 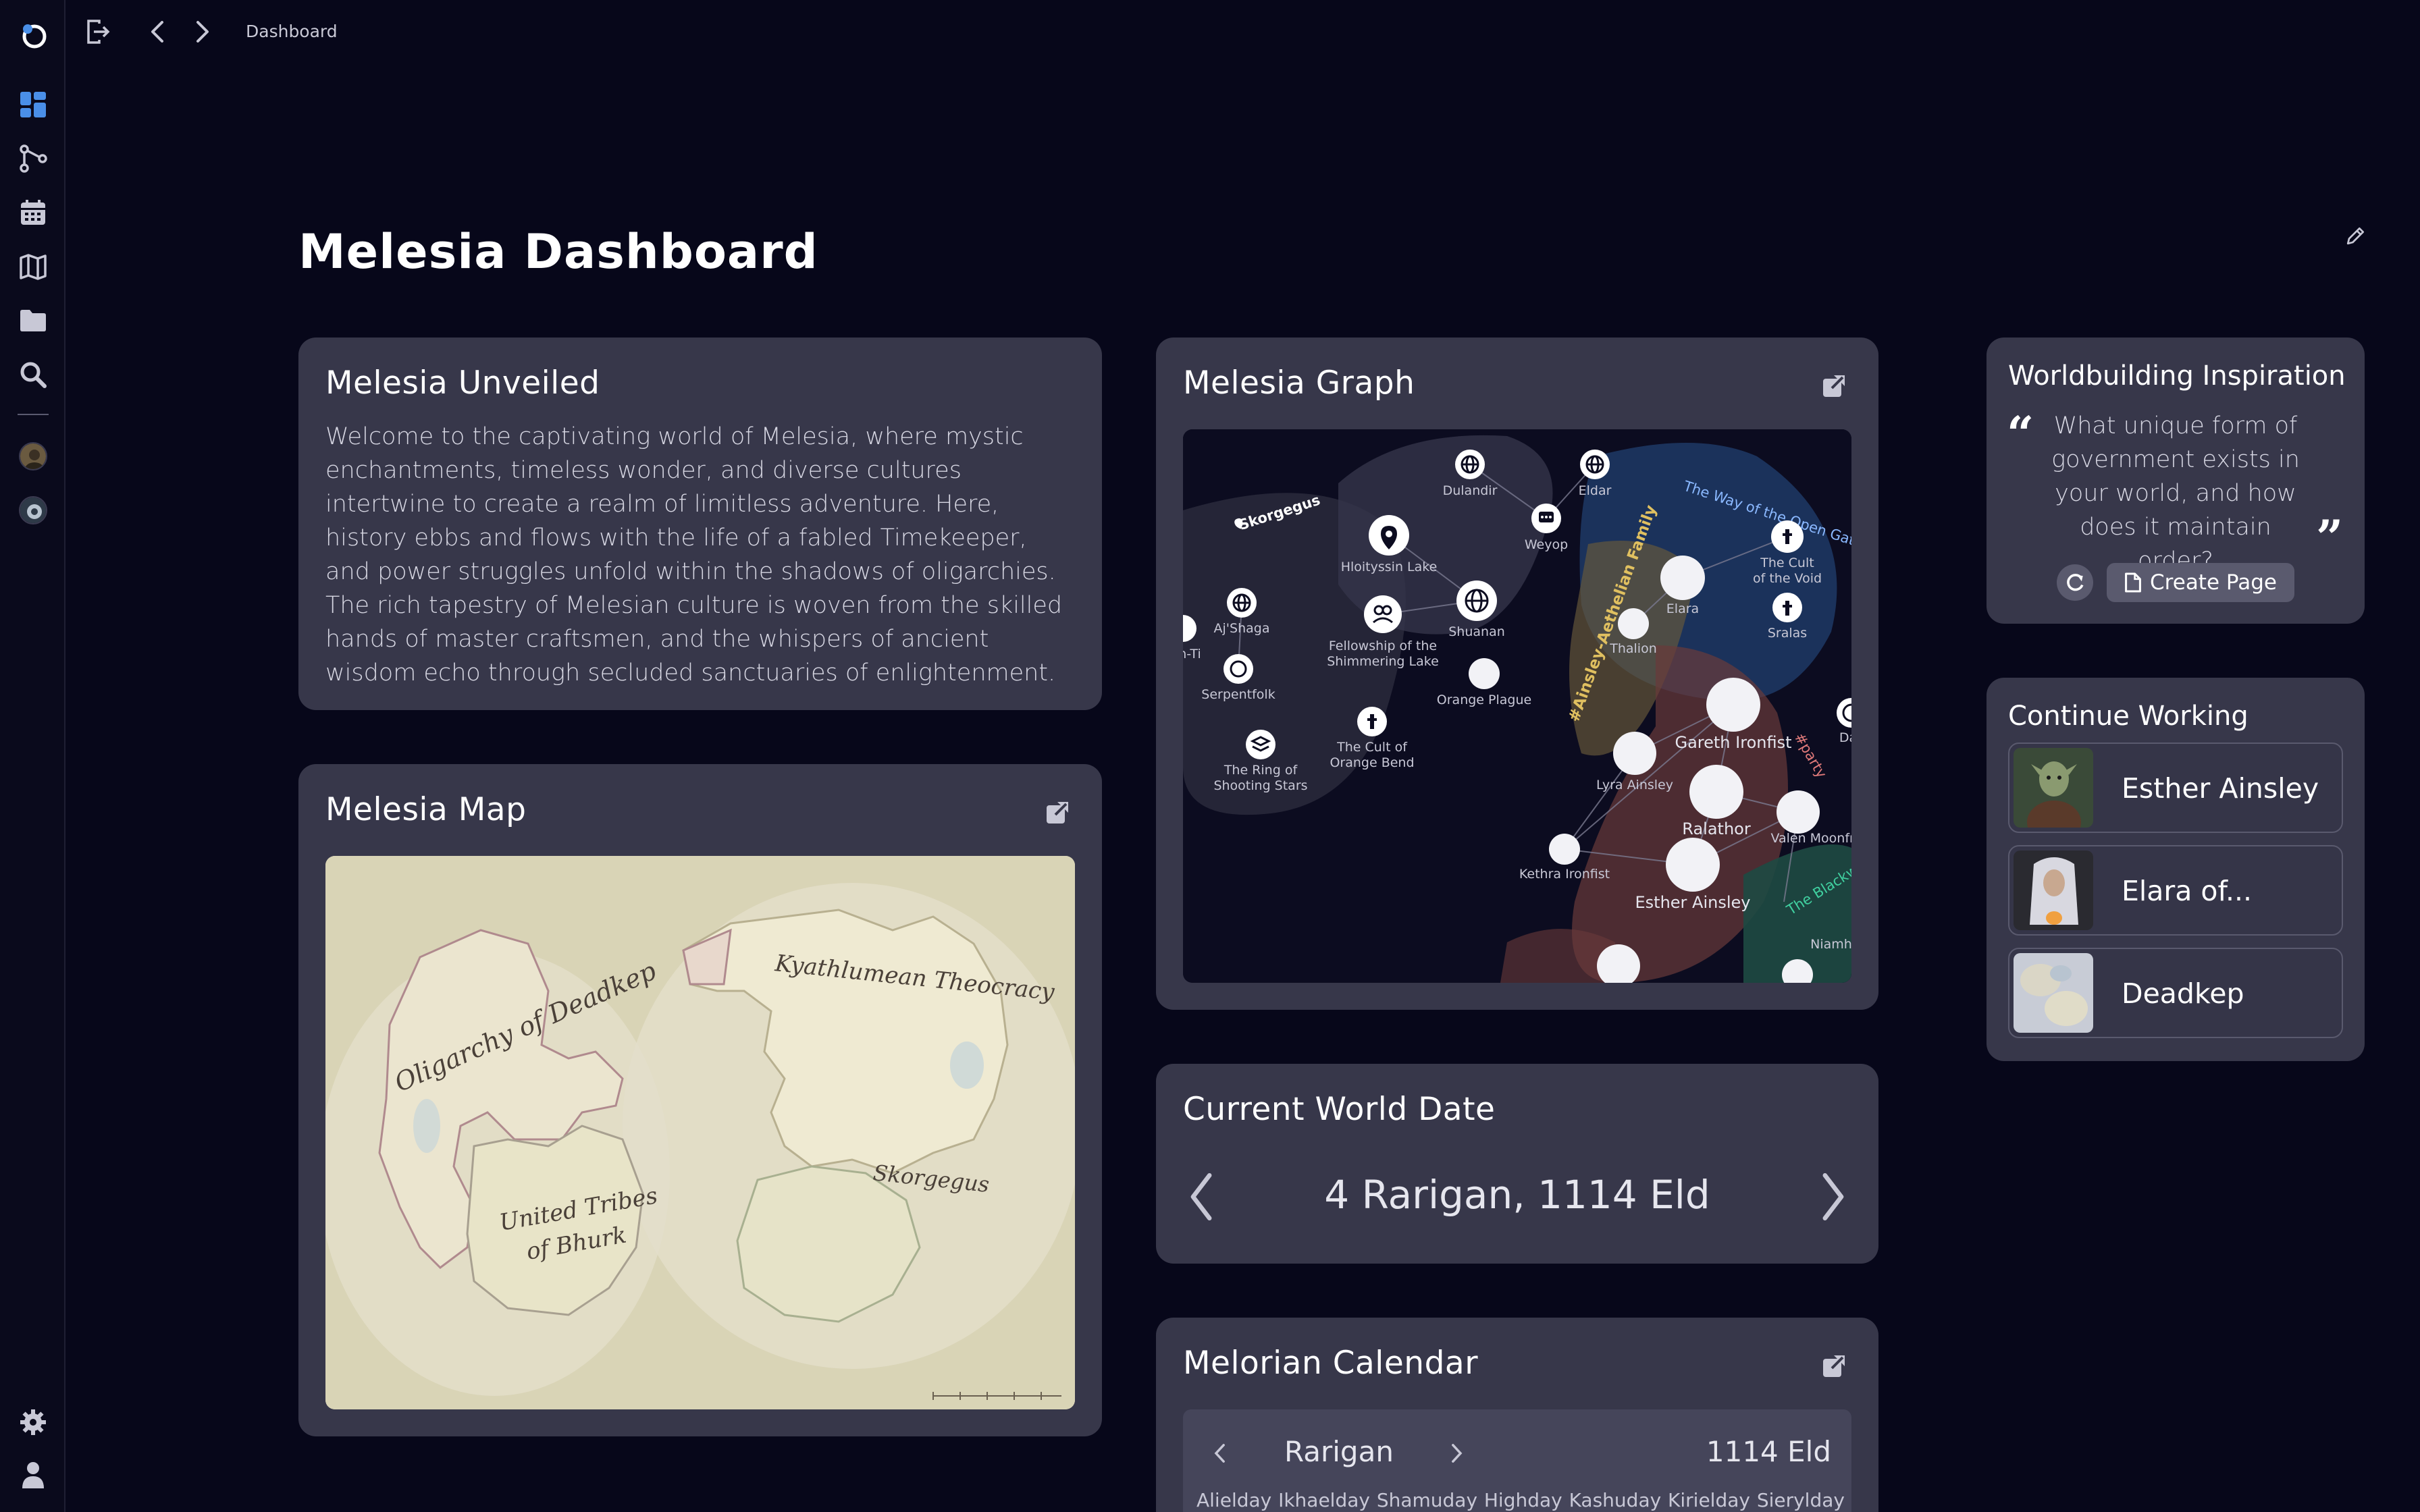 I want to click on app-logo-icon, so click(x=33, y=34).